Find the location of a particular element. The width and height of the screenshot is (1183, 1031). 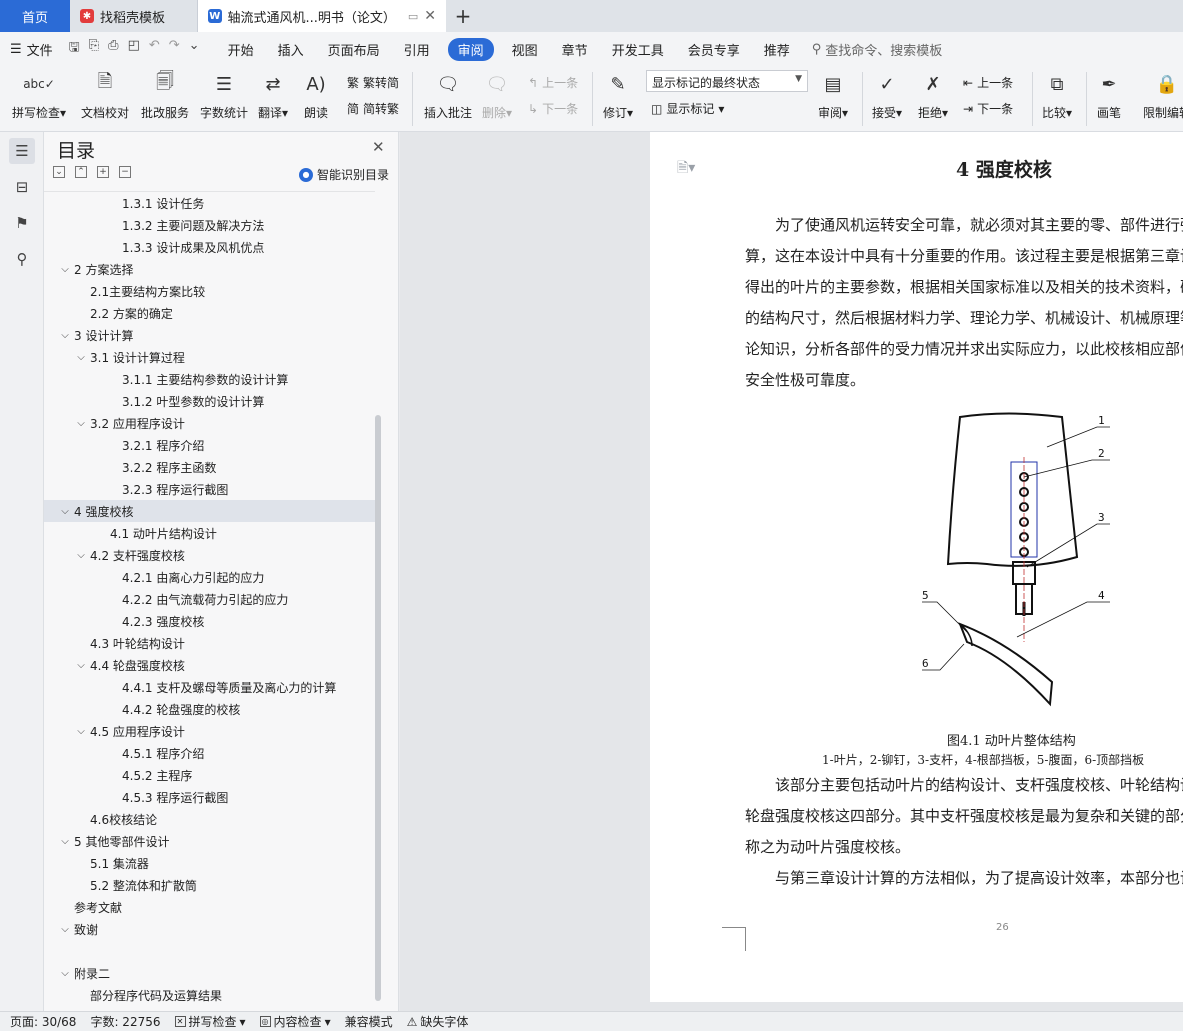

export-icon: ⎘ is located at coordinates (94, 49).